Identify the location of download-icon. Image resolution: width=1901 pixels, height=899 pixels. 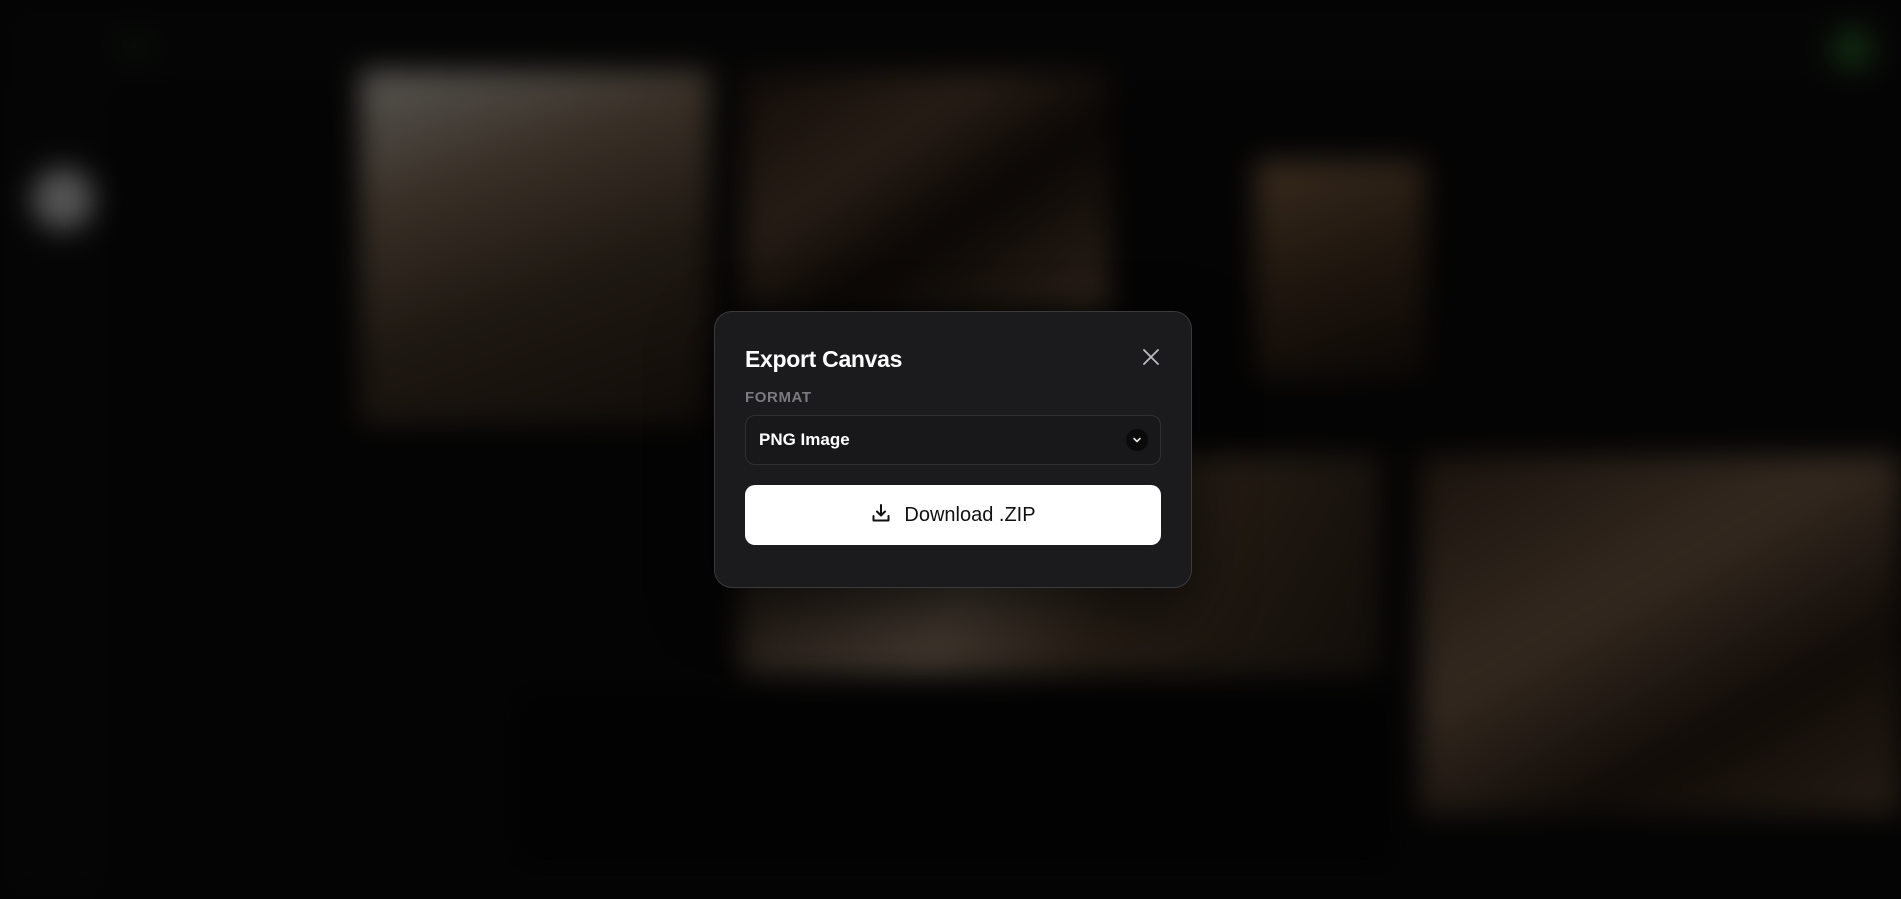
(881, 515).